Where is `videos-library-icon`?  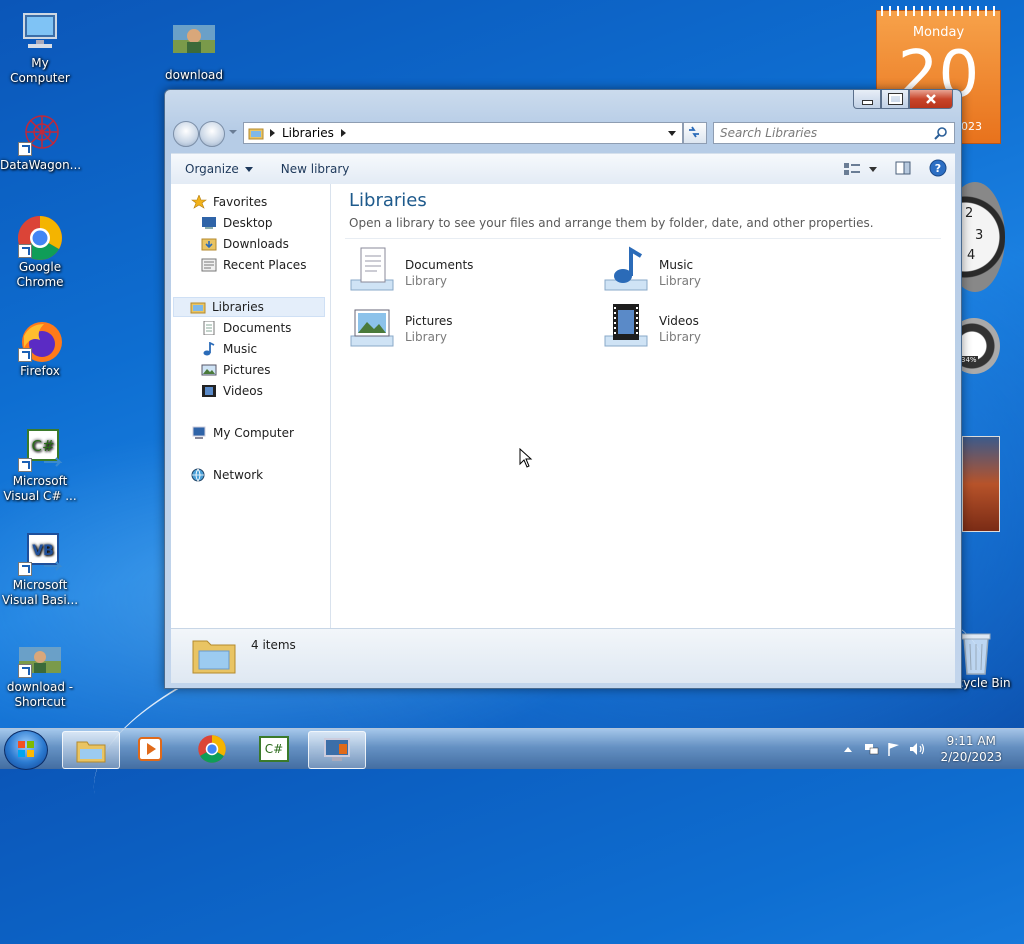 videos-library-icon is located at coordinates (627, 326).